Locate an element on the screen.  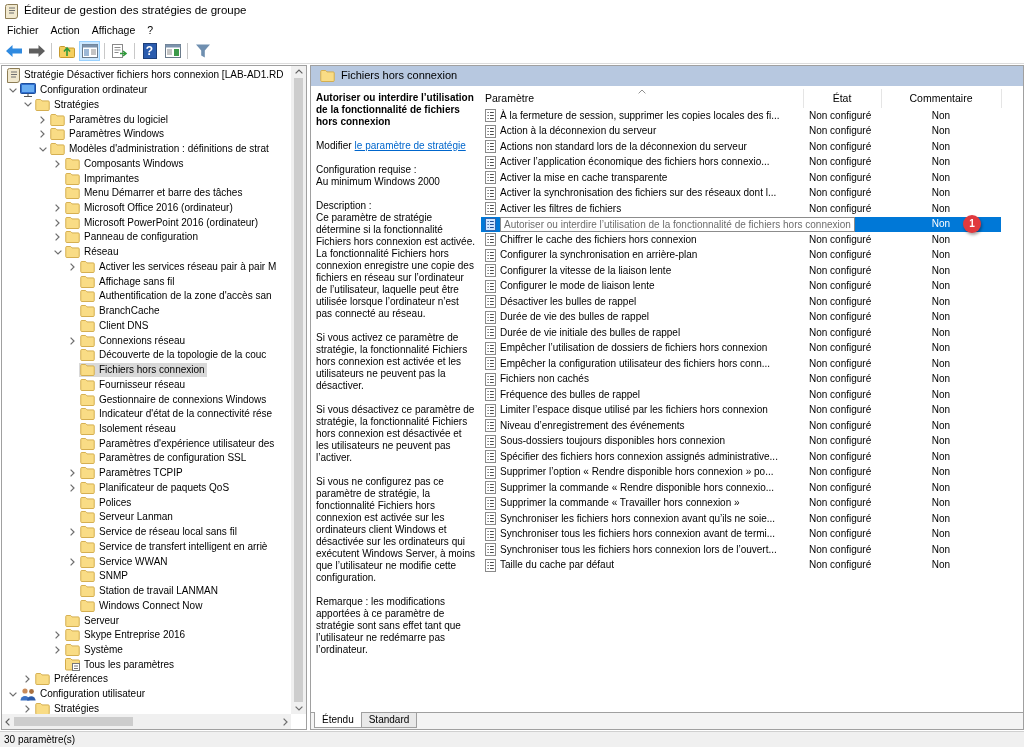
setting-name: Supprimer la commande « Travailler hors connexion » is located at coordinates (620, 503).